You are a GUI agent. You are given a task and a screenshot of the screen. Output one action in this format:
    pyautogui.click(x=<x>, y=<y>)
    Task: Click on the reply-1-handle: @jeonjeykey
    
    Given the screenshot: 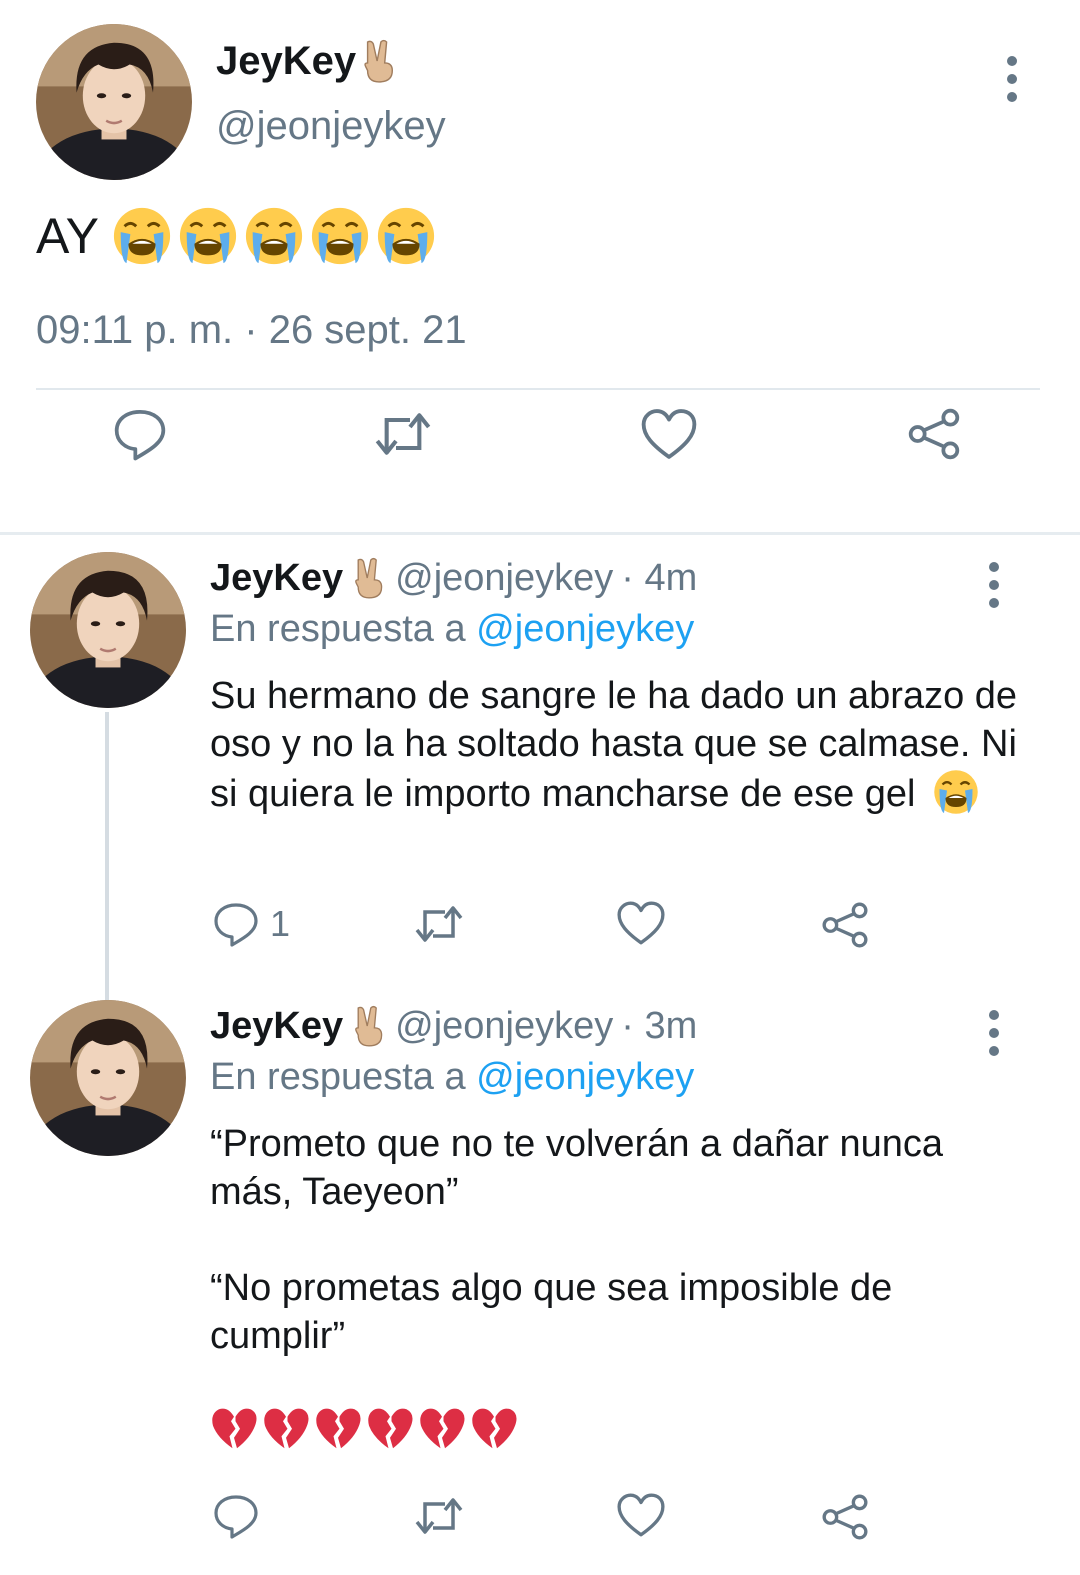 What is the action you would take?
    pyautogui.click(x=504, y=578)
    